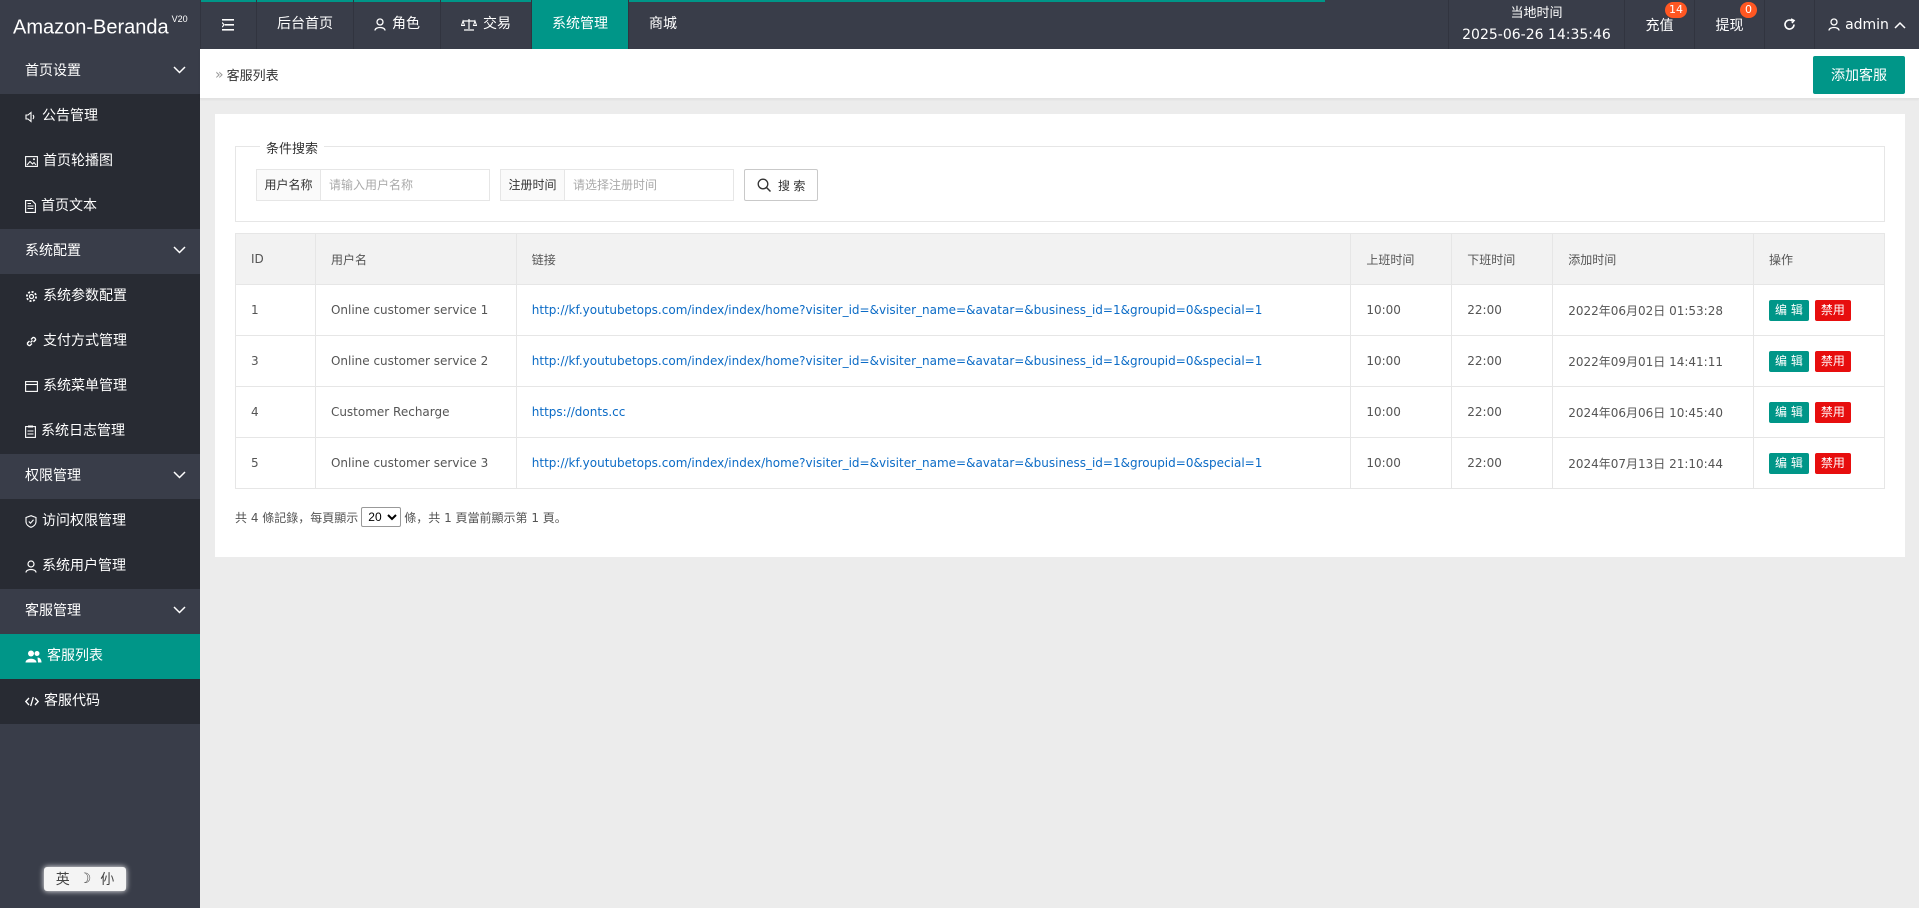 This screenshot has width=1919, height=908. Describe the element at coordinates (537, 185) in the screenshot. I see `search-row: 用户名称 注册时间 搜 索` at that location.